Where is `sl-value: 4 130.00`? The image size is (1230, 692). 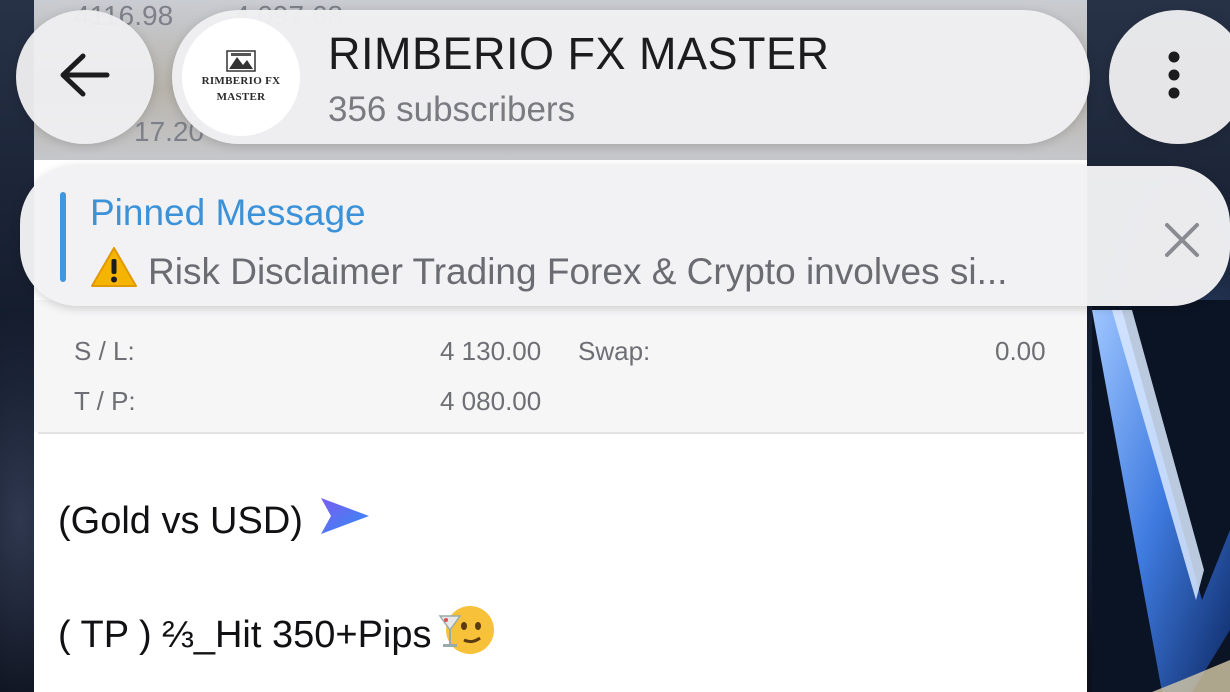
sl-value: 4 130.00 is located at coordinates (491, 351).